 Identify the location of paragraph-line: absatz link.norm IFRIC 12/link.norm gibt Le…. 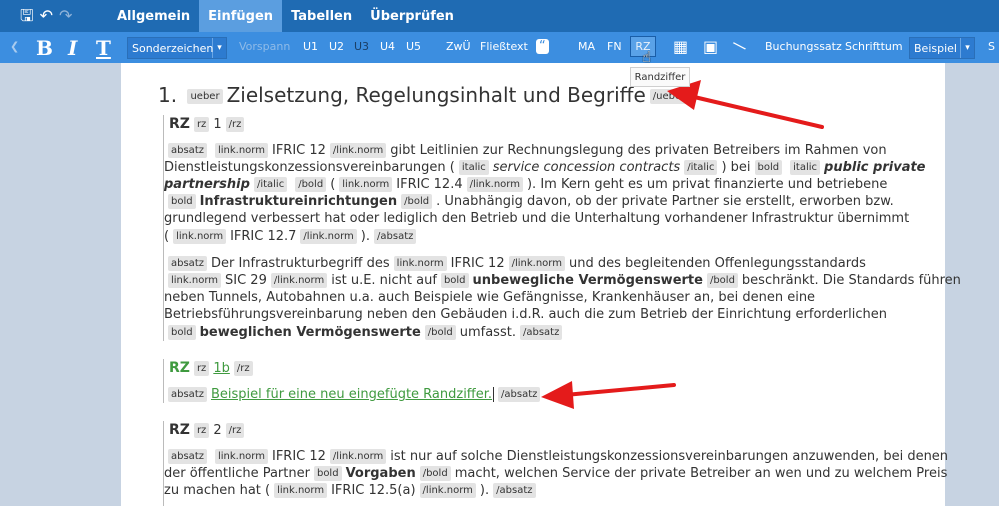
(525, 150).